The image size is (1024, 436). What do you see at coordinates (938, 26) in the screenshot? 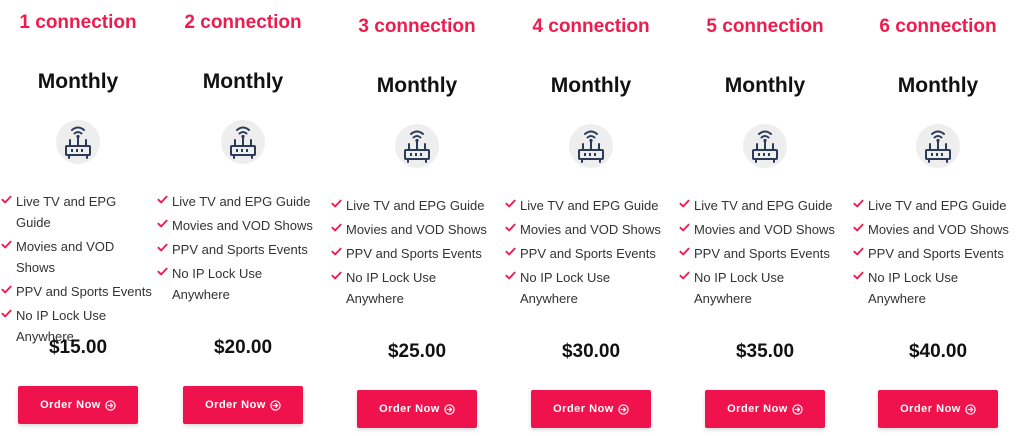
I see `plan-title: 6 connection` at bounding box center [938, 26].